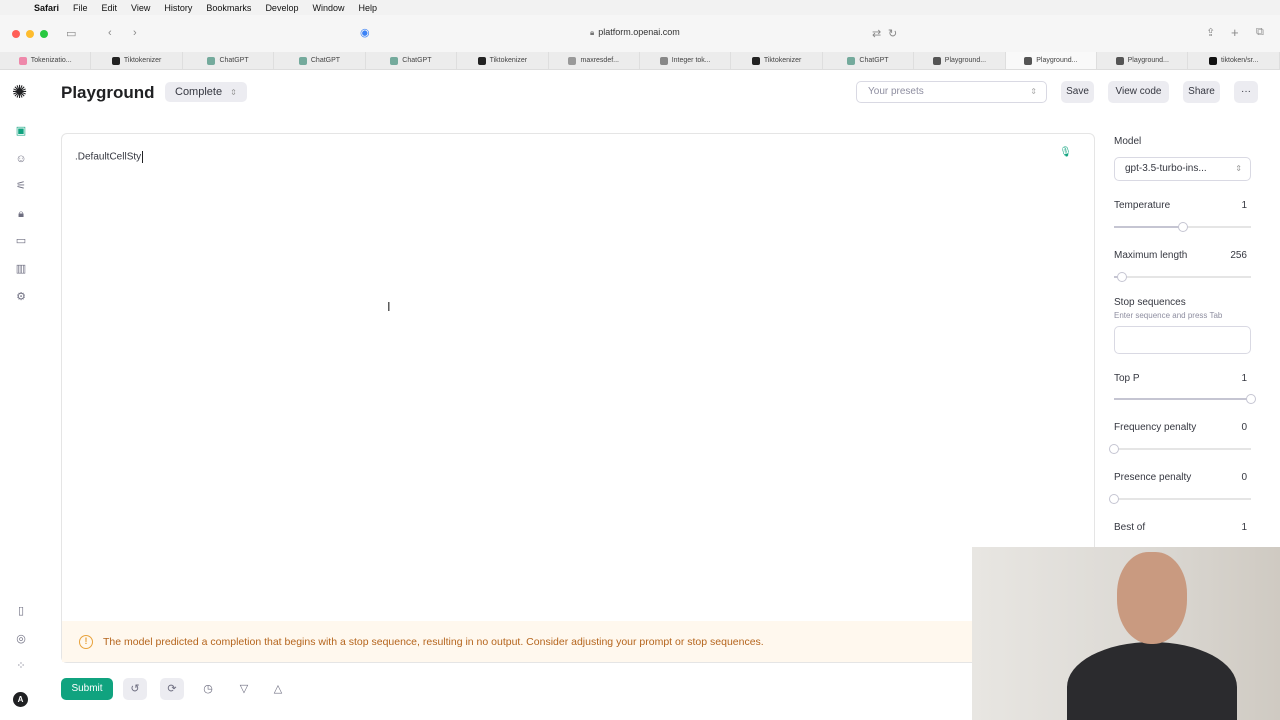  I want to click on help-nav-icon: ◎, so click(21, 639).